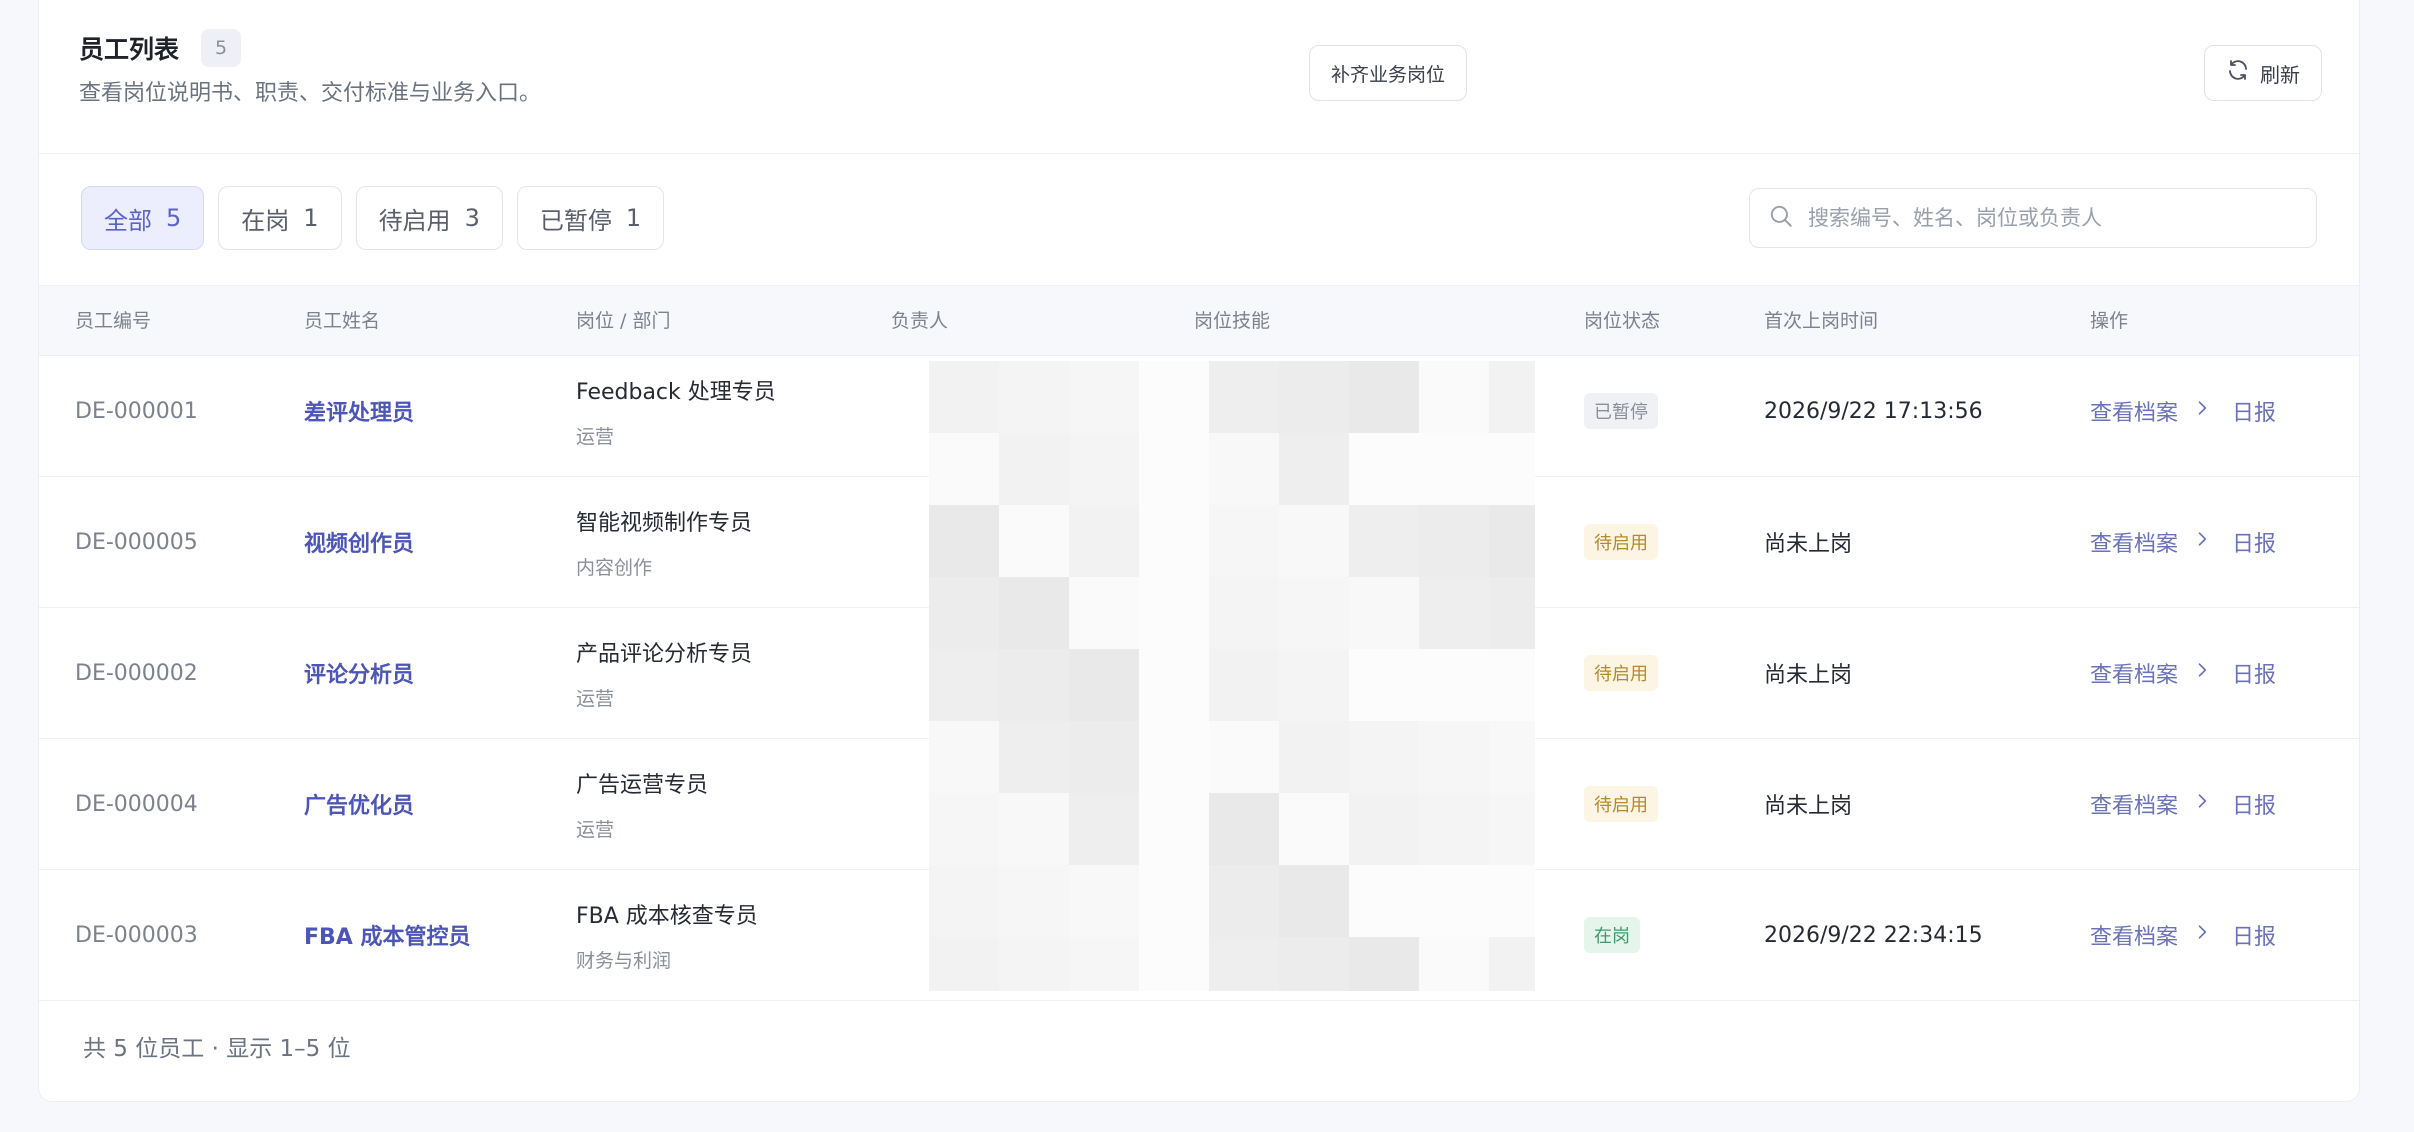  I want to click on employee-name-cell: 视频创作员, so click(359, 542).